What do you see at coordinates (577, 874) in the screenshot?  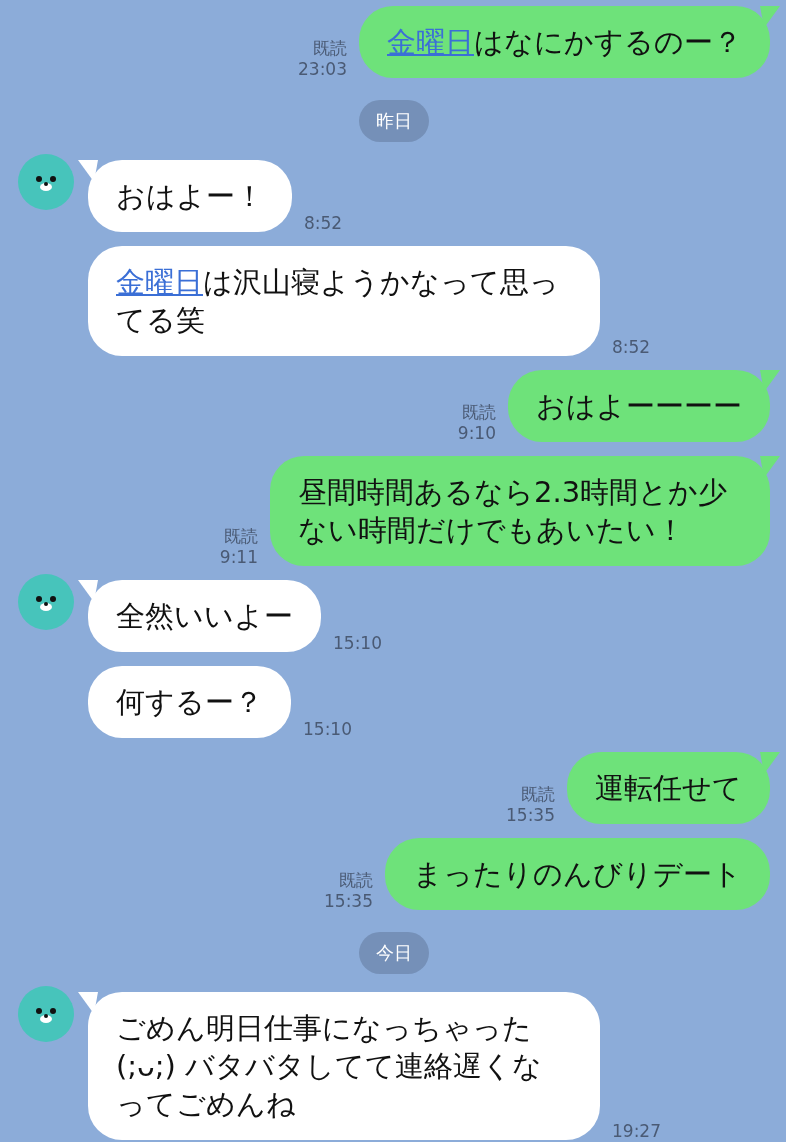 I see `message-bubble: まったりのんびりデート` at bounding box center [577, 874].